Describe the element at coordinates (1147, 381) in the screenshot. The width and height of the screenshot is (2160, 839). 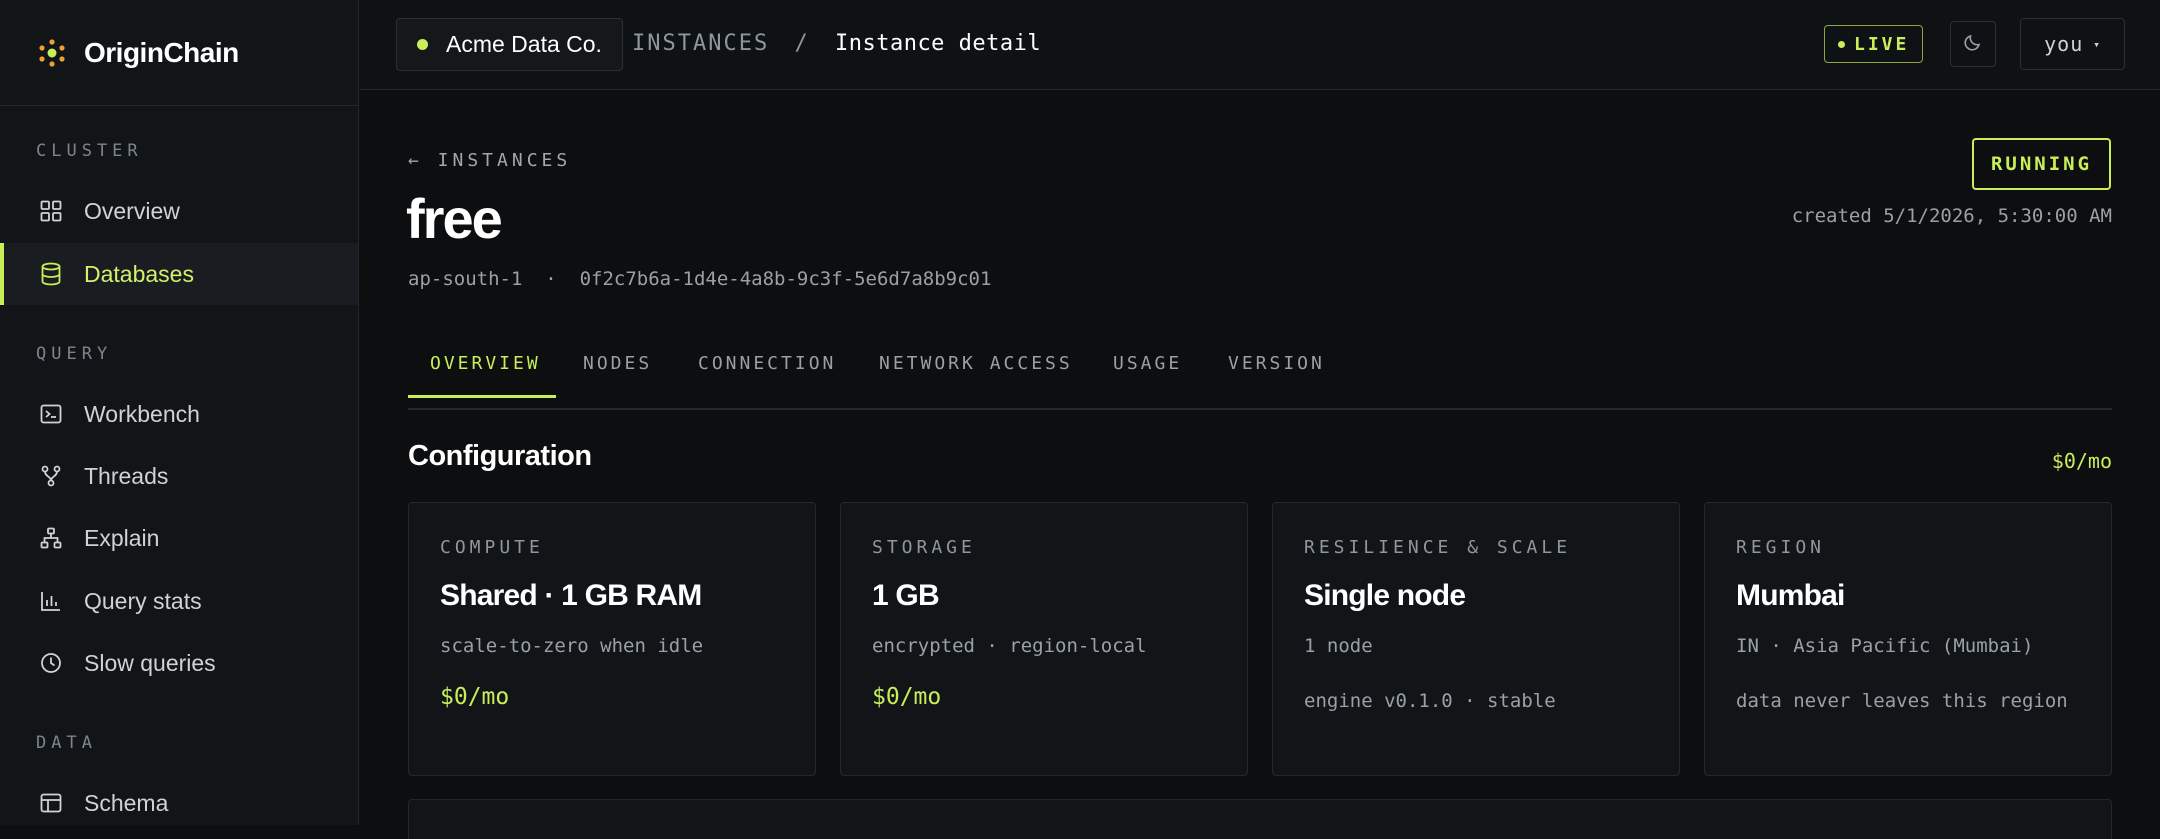
I see `tab-usage: USAGE` at that location.